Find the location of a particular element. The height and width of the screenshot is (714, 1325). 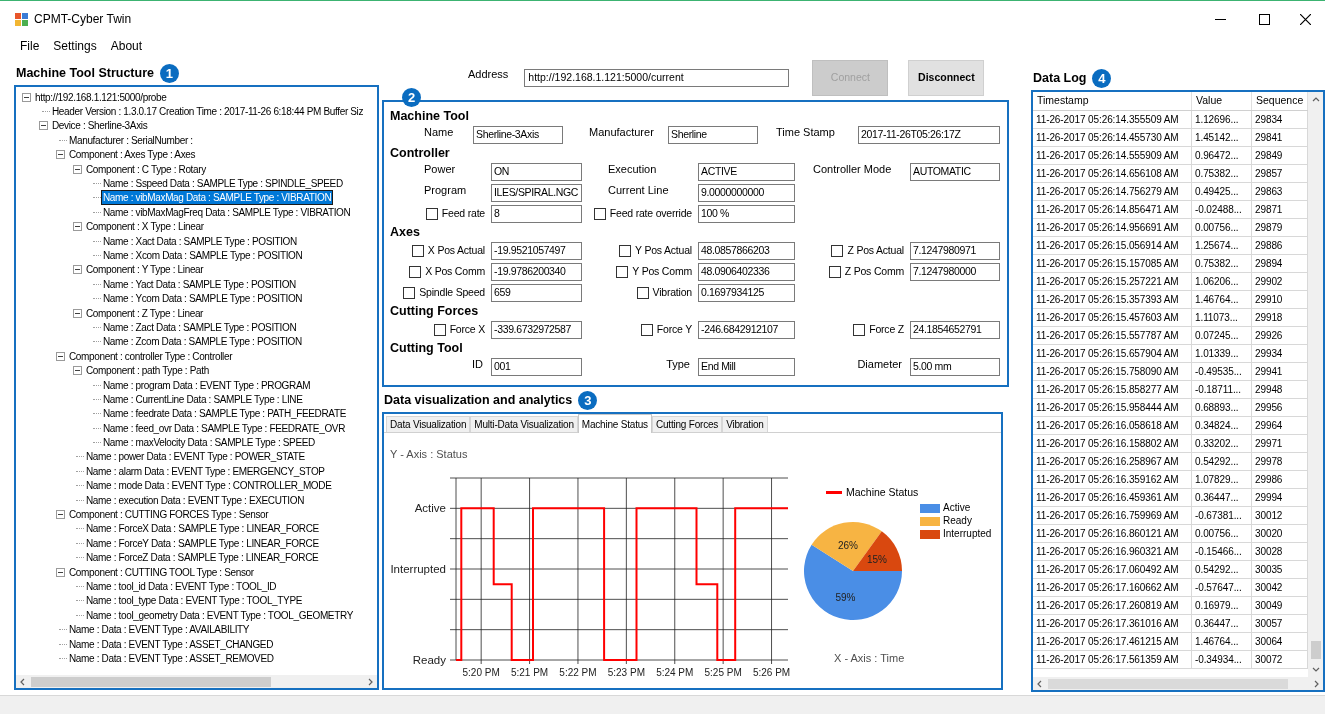

column-header: Value is located at coordinates (1222, 101).